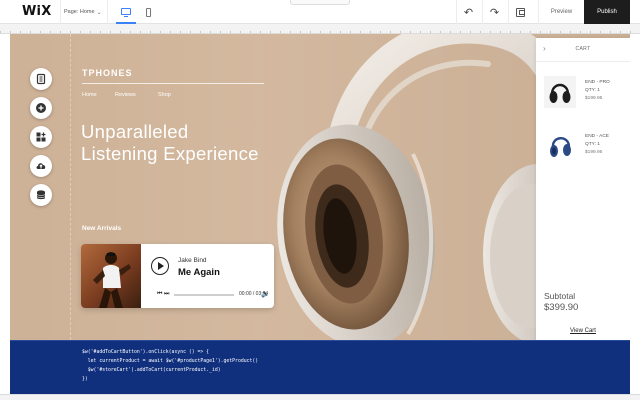 The height and width of the screenshot is (400, 640). I want to click on save-icon, so click(520, 12).